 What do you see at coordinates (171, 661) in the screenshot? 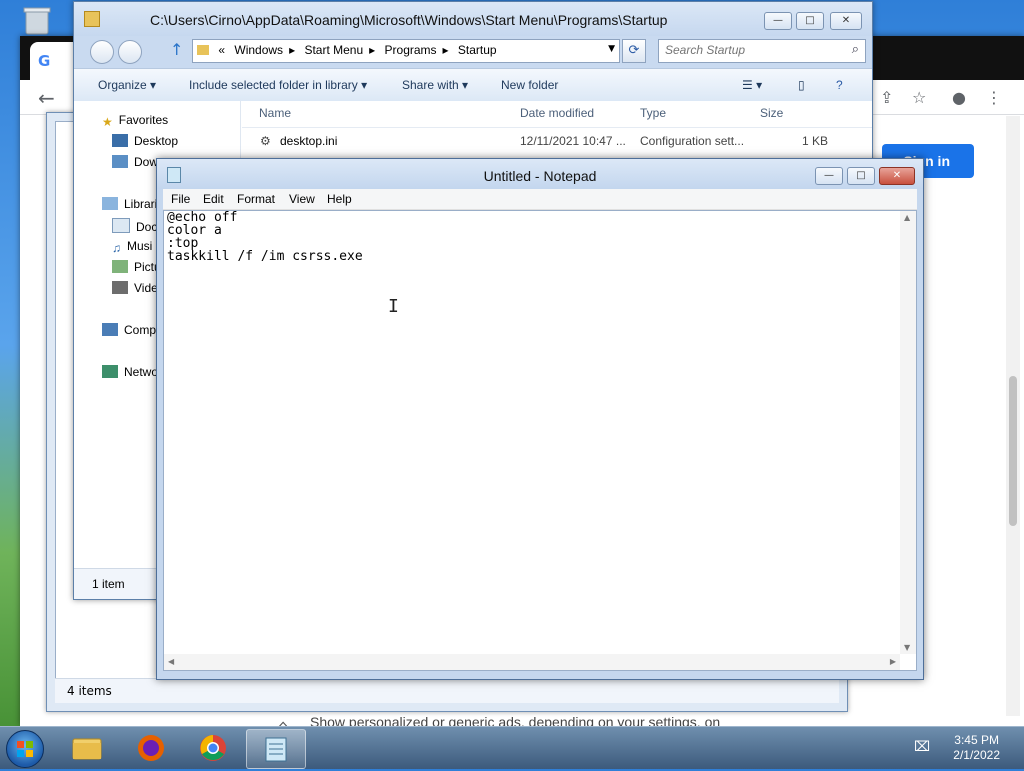
I see `scroll-left-icon: ◀` at bounding box center [171, 661].